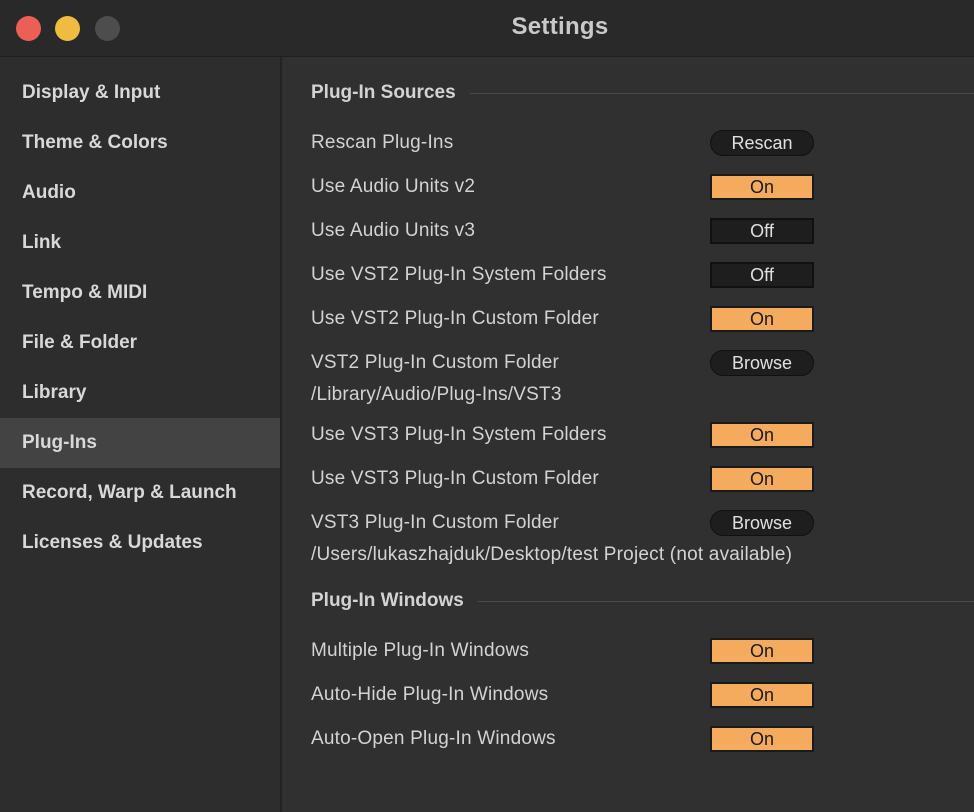 This screenshot has width=974, height=812. I want to click on vst2-custom-folder-label: VST2 Plug-In Custom Folder, so click(435, 362).